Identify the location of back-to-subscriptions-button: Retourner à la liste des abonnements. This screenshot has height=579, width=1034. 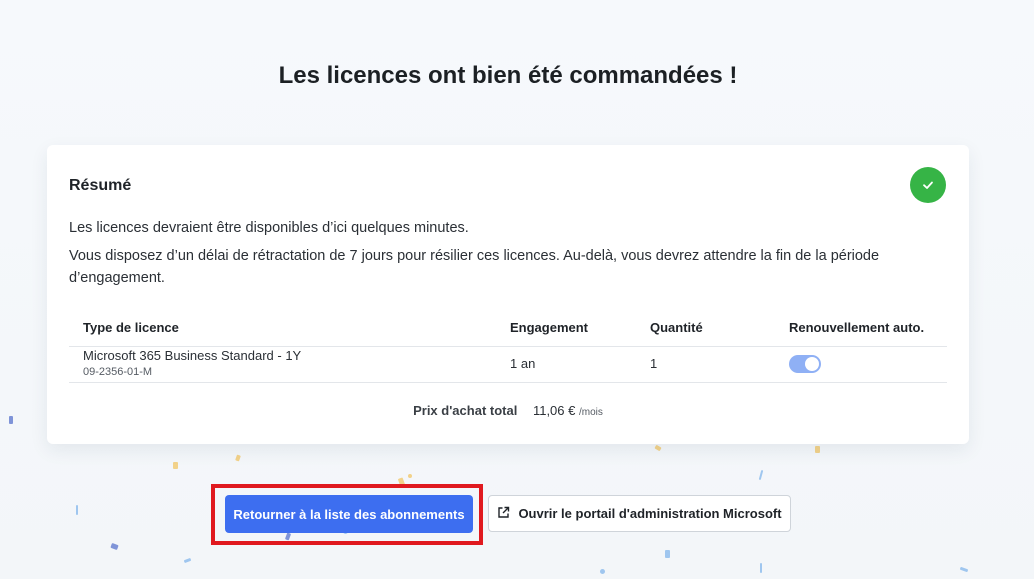
(349, 514).